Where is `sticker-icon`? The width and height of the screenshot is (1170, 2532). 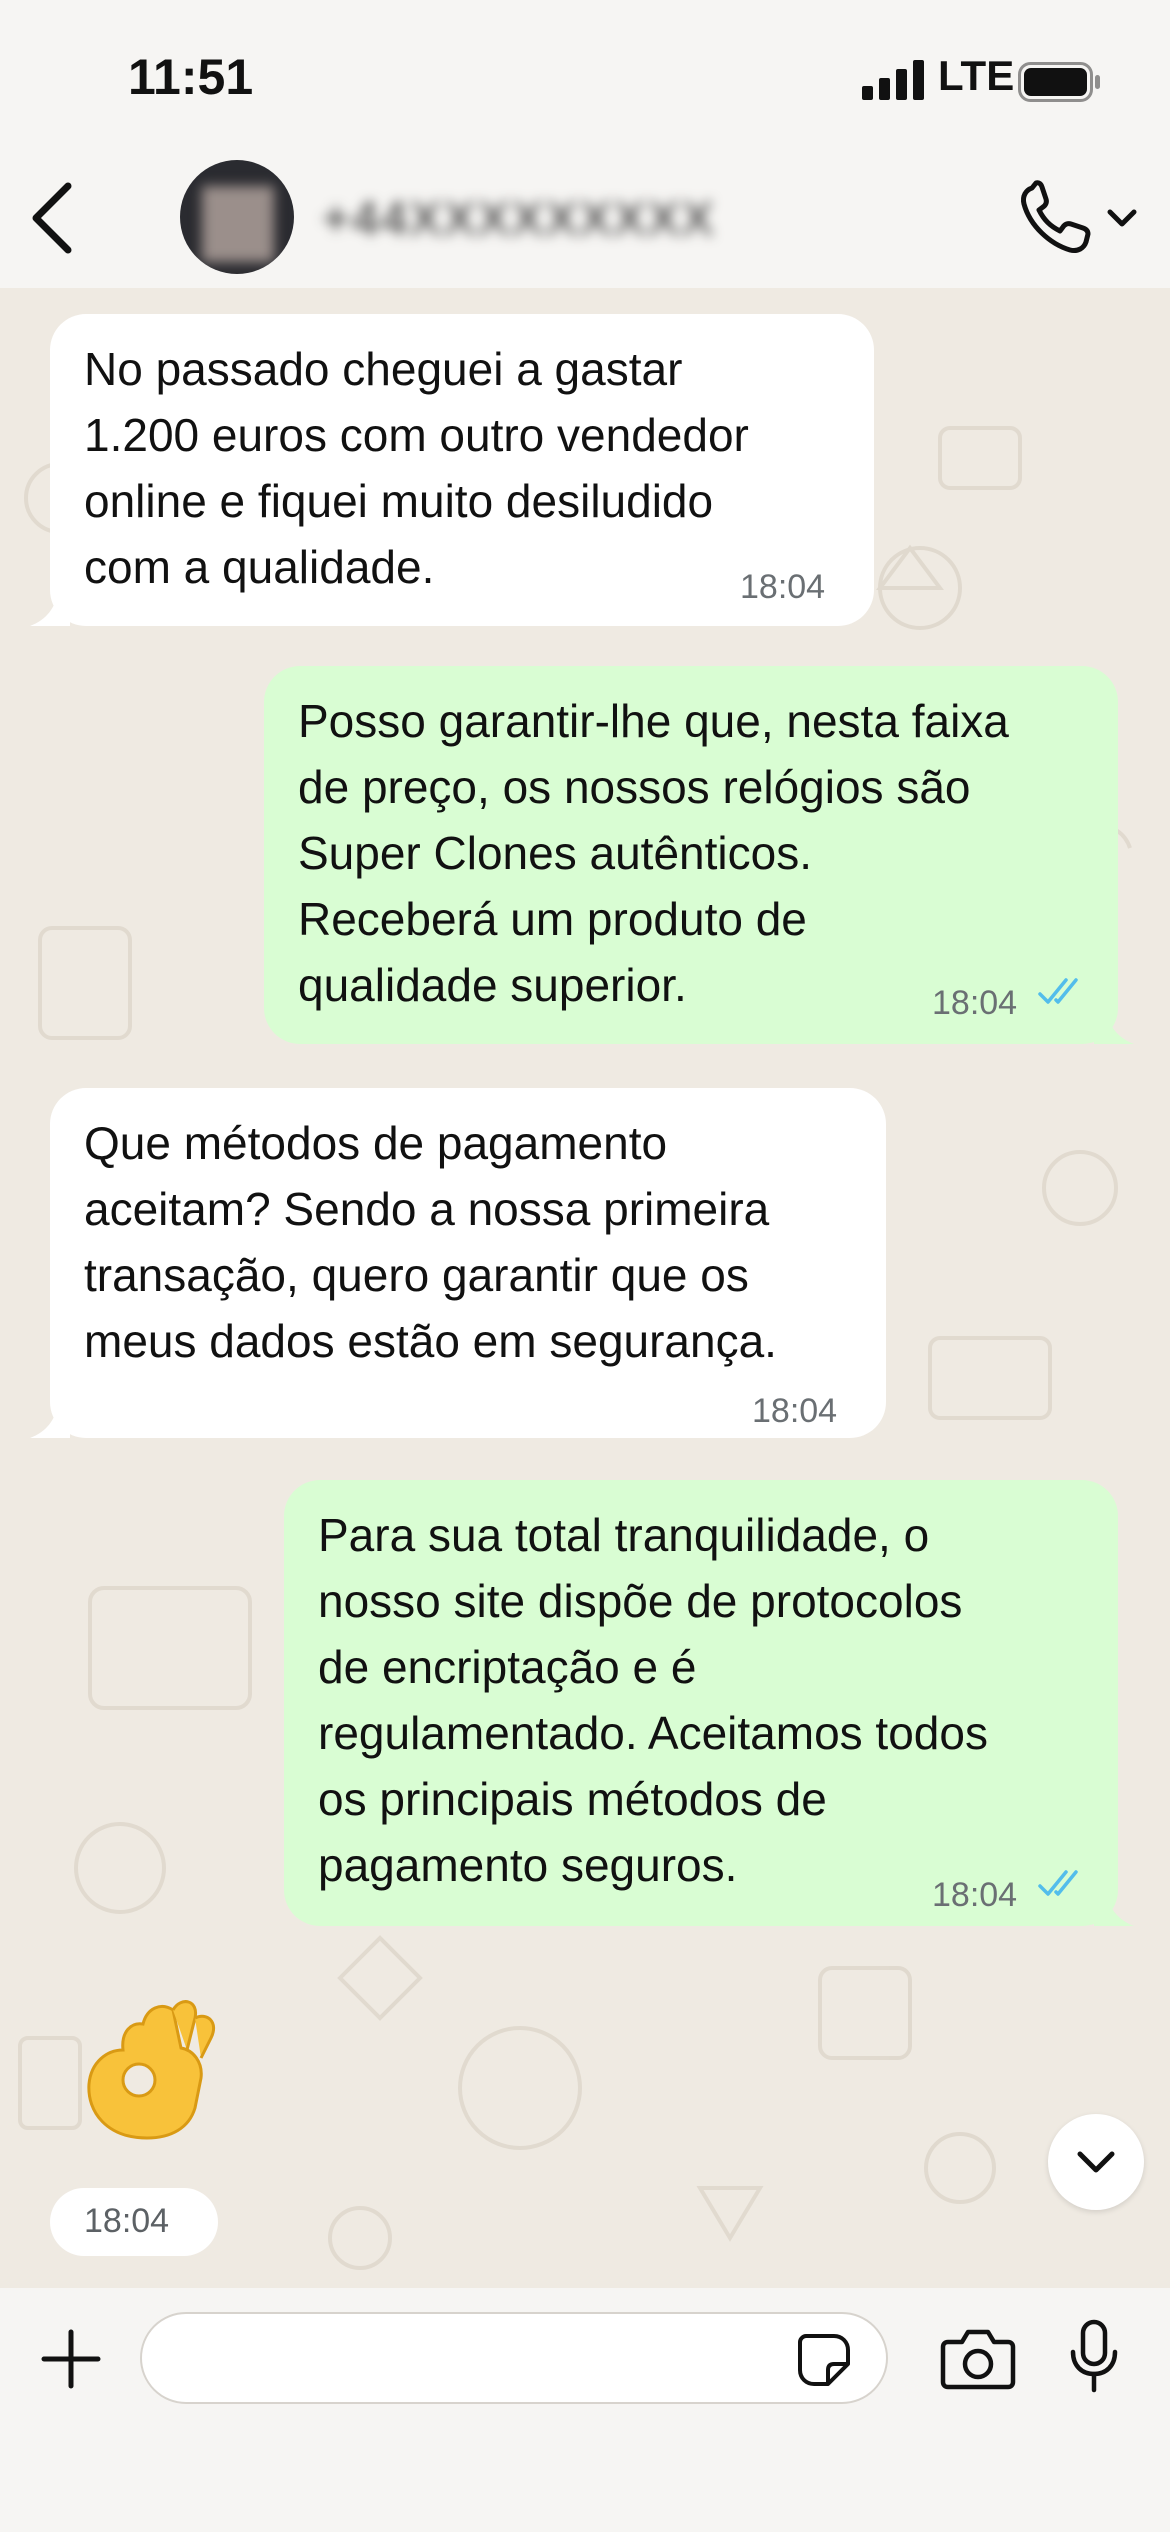
sticker-icon is located at coordinates (824, 2360).